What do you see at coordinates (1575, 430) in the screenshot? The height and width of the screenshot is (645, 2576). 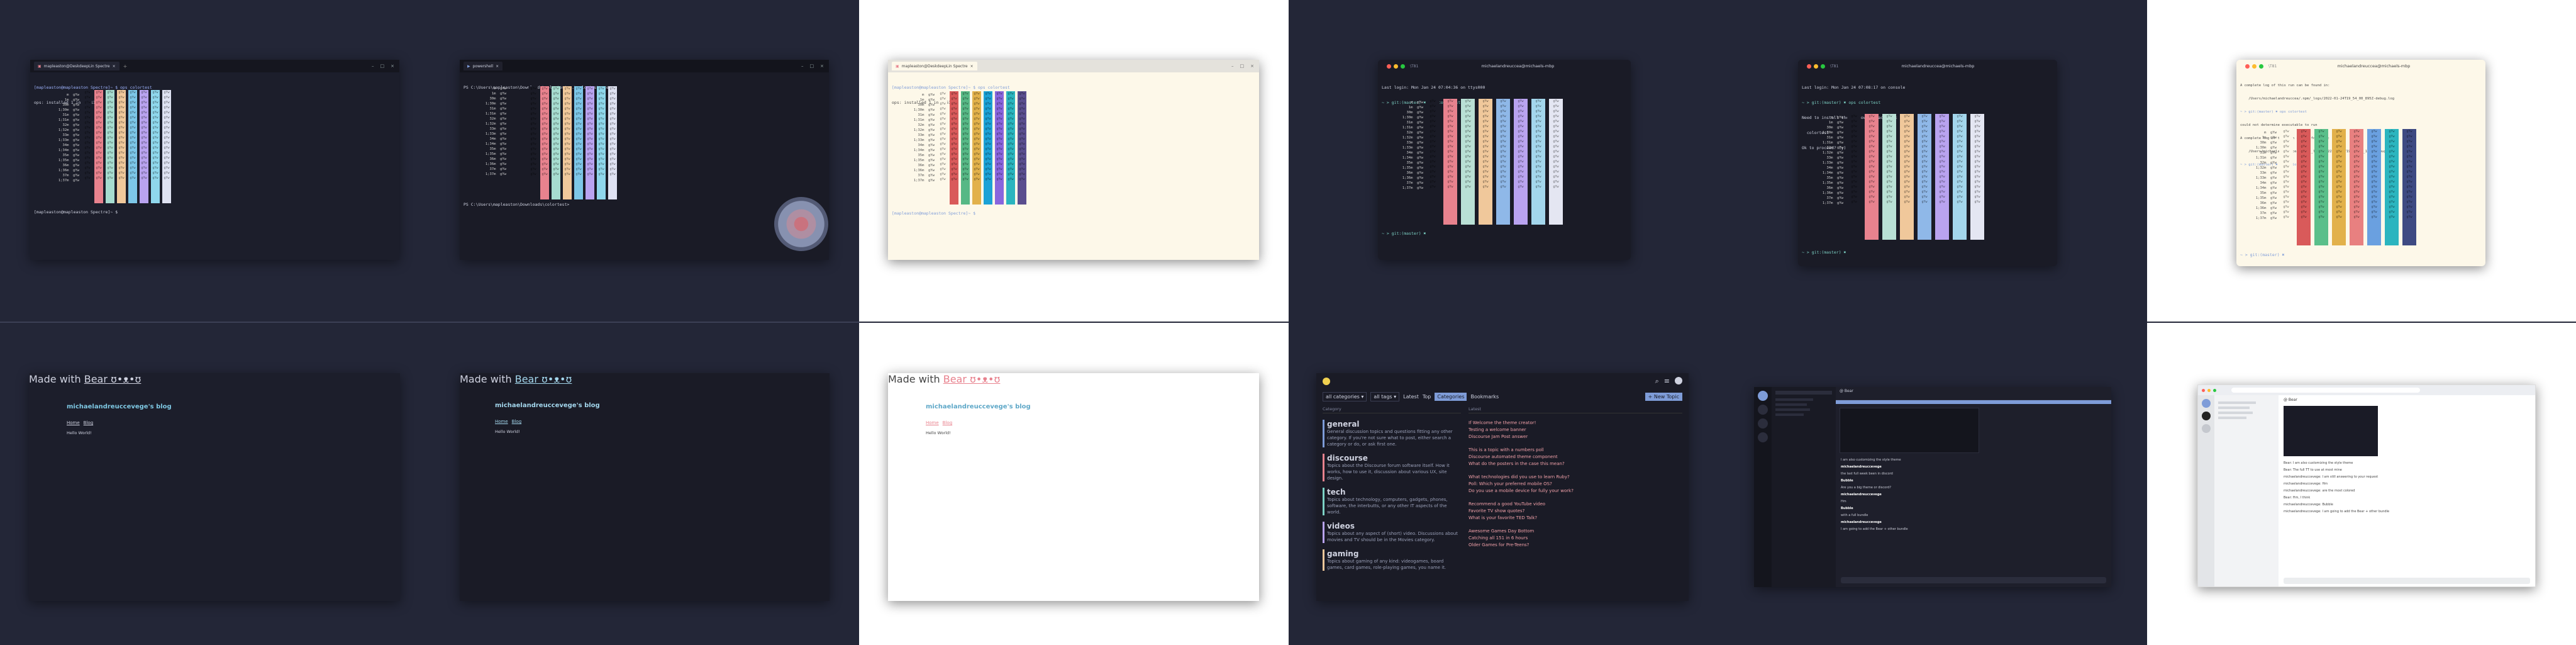 I see `topic-link: Testing a welcome banner` at bounding box center [1575, 430].